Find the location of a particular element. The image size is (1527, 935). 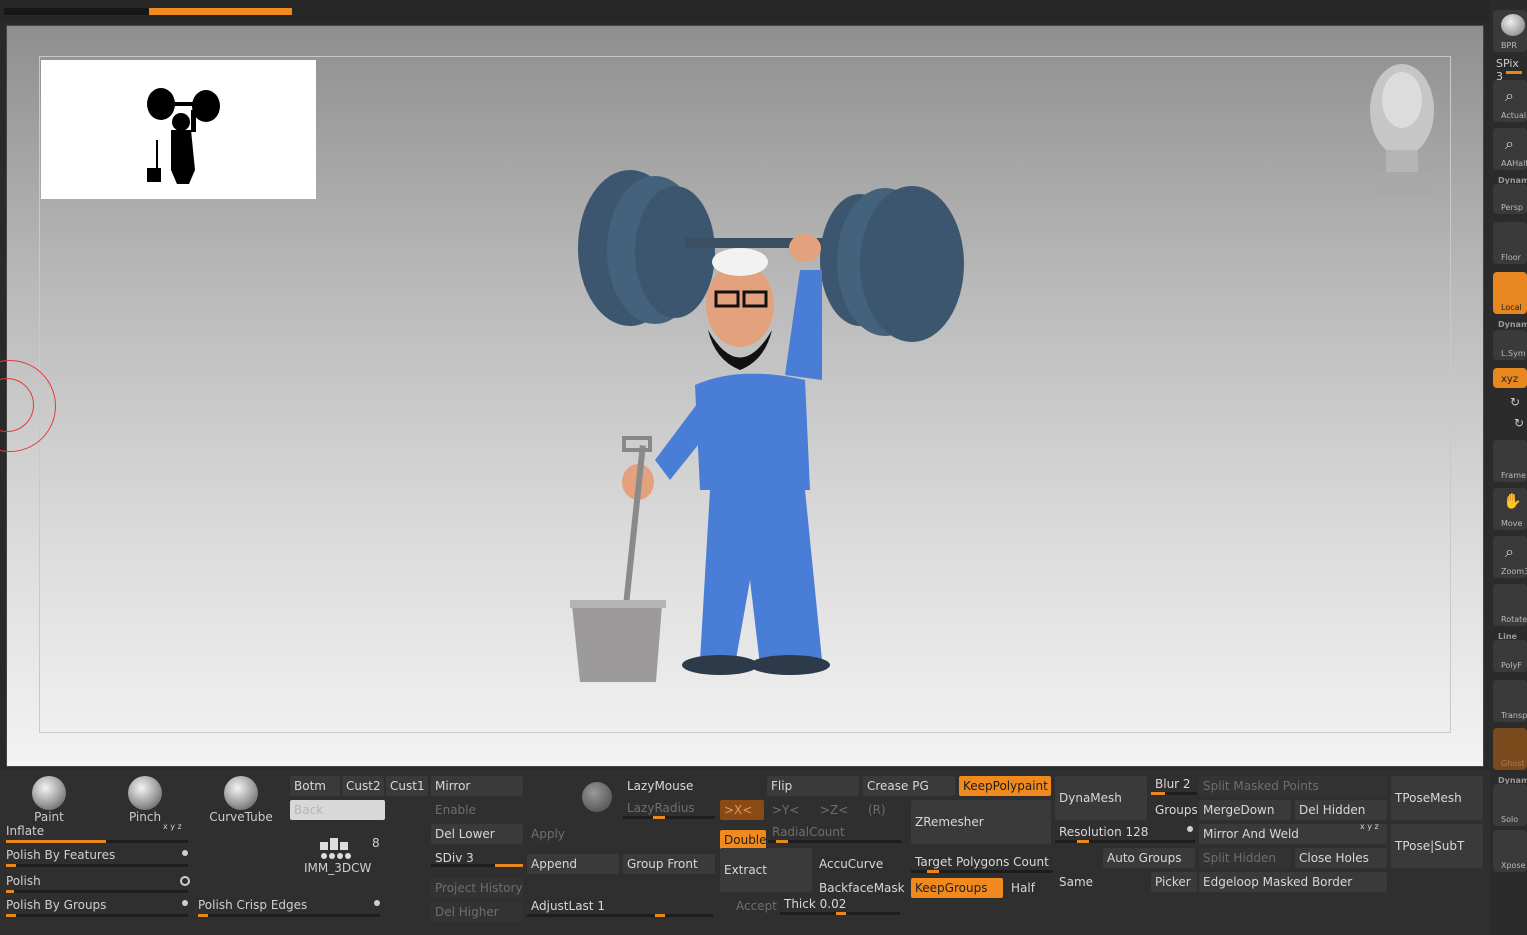

polyf-button: PolyF is located at coordinates (1510, 656).